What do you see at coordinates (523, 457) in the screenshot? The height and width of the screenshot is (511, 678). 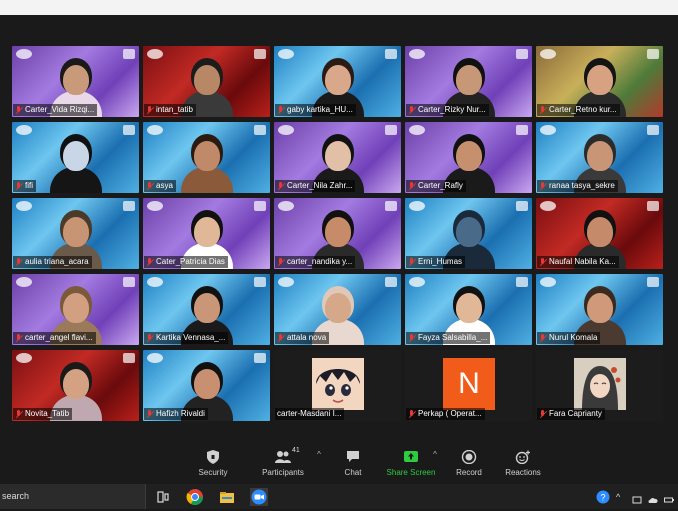 I see `smiley-plus-icon` at bounding box center [523, 457].